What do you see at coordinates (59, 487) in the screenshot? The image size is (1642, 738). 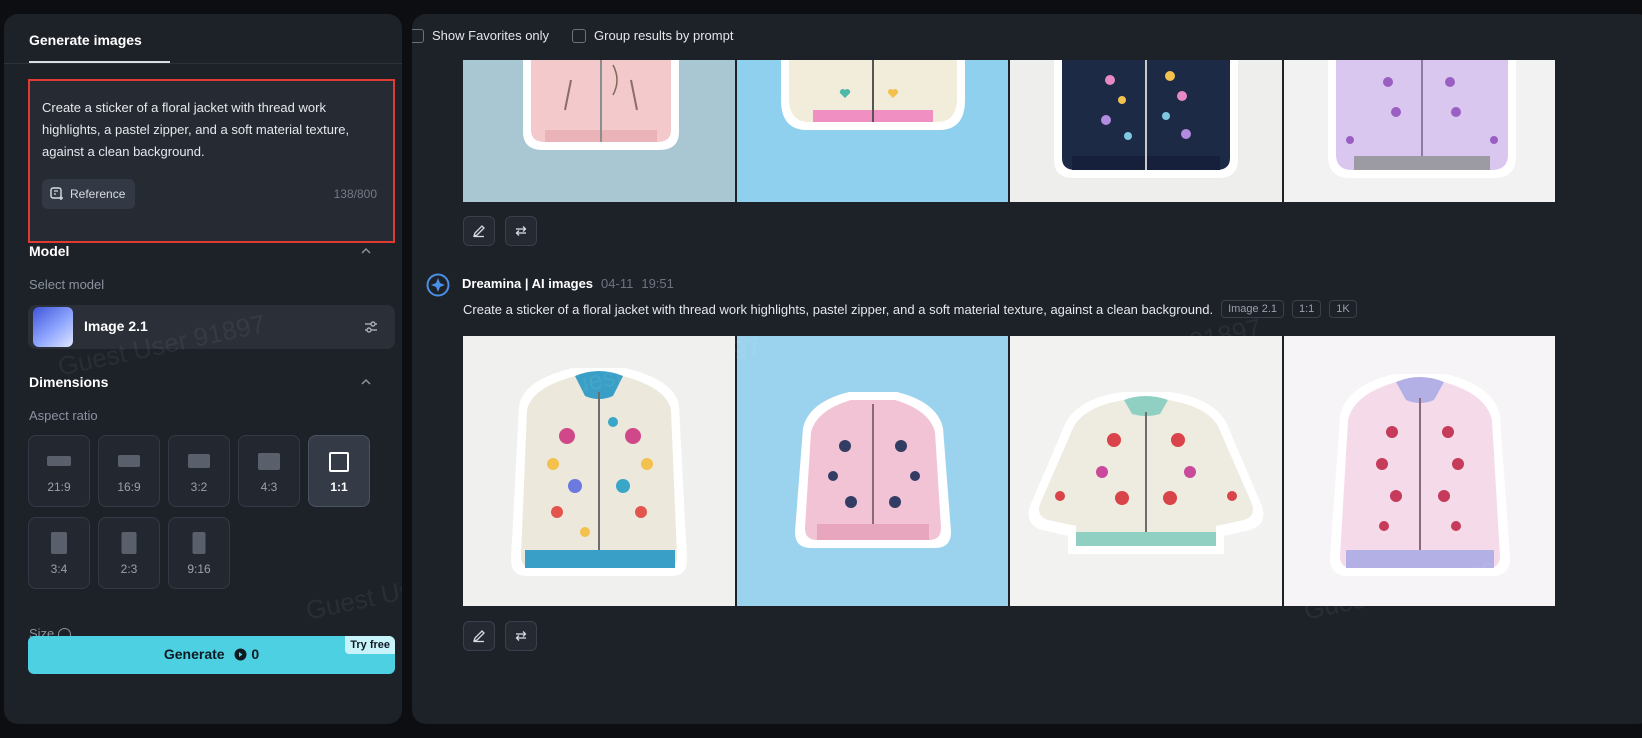 I see `ratio-label: 21:9` at bounding box center [59, 487].